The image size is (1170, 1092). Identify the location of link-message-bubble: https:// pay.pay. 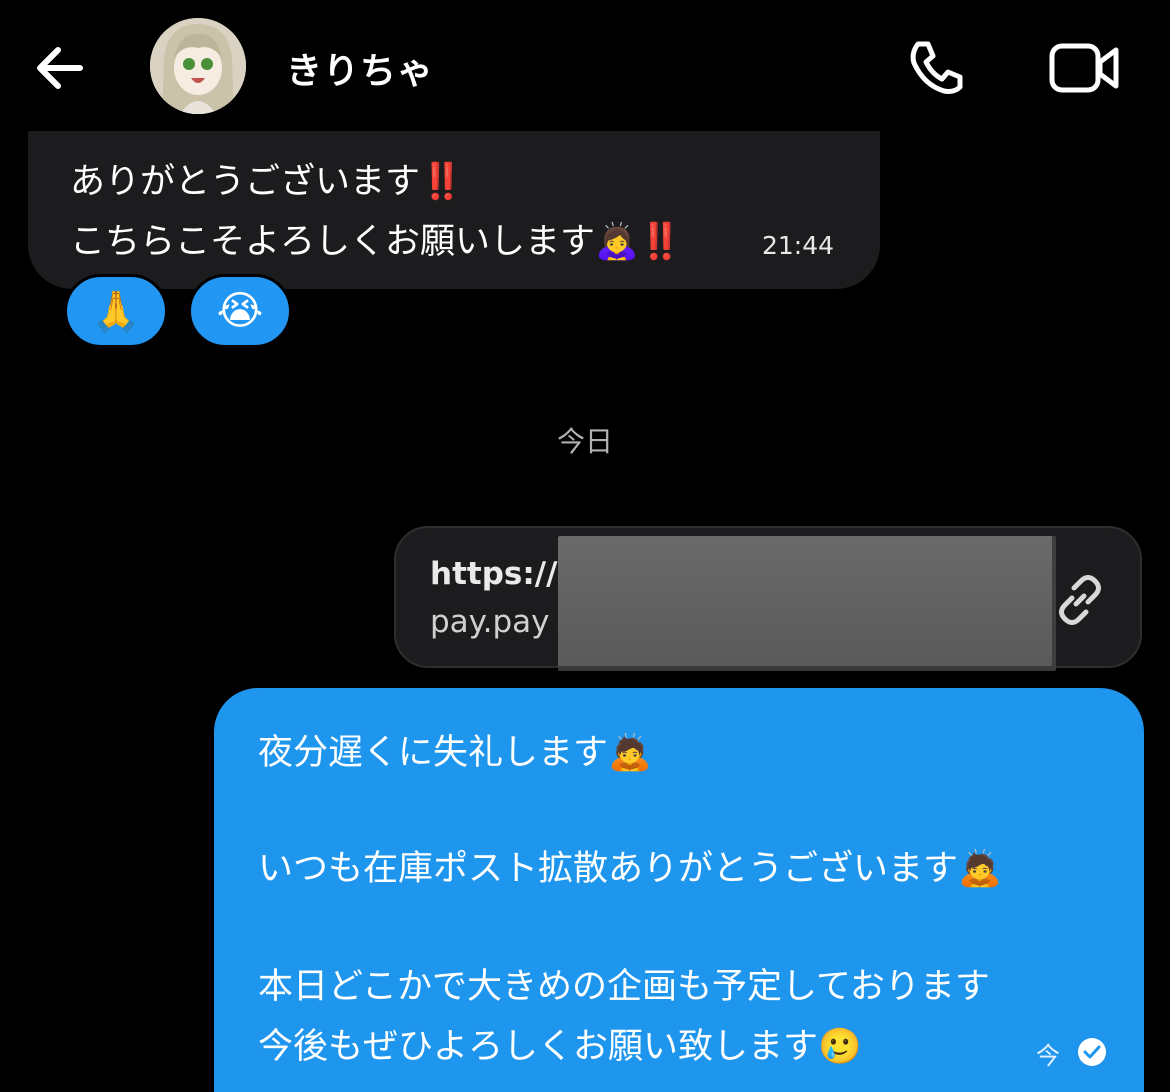
(768, 598).